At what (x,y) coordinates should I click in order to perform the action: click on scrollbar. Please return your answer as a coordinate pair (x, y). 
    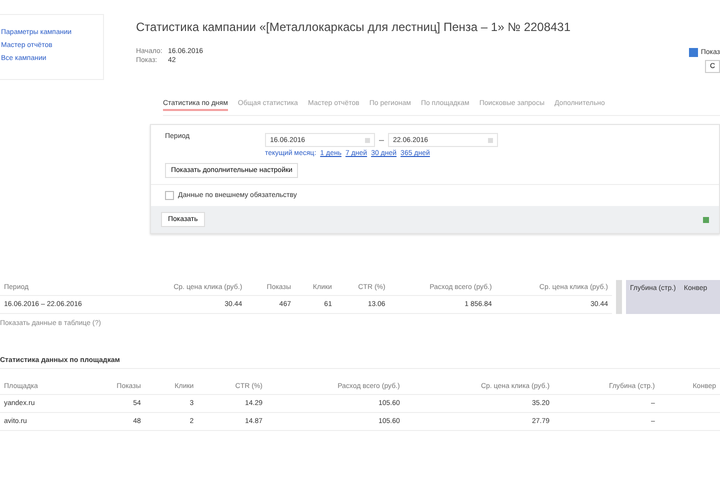
    Looking at the image, I should click on (619, 297).